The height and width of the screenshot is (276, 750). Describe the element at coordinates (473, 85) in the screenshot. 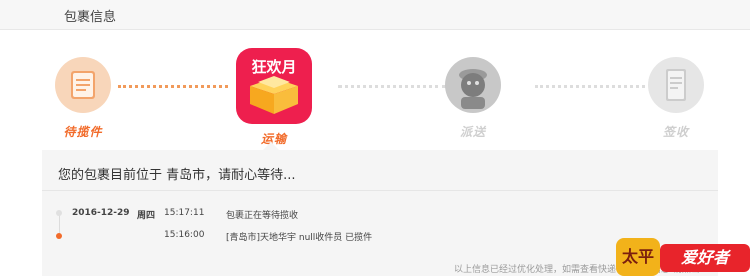

I see `courier-icon` at that location.